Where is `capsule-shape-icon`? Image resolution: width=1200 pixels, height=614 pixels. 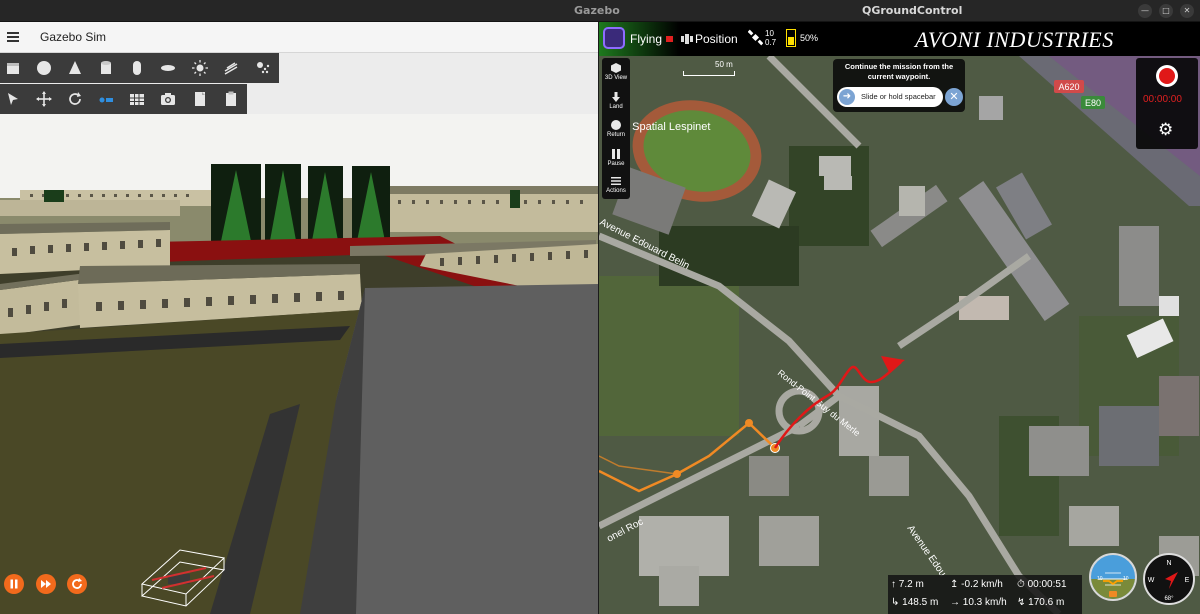 capsule-shape-icon is located at coordinates (137, 68).